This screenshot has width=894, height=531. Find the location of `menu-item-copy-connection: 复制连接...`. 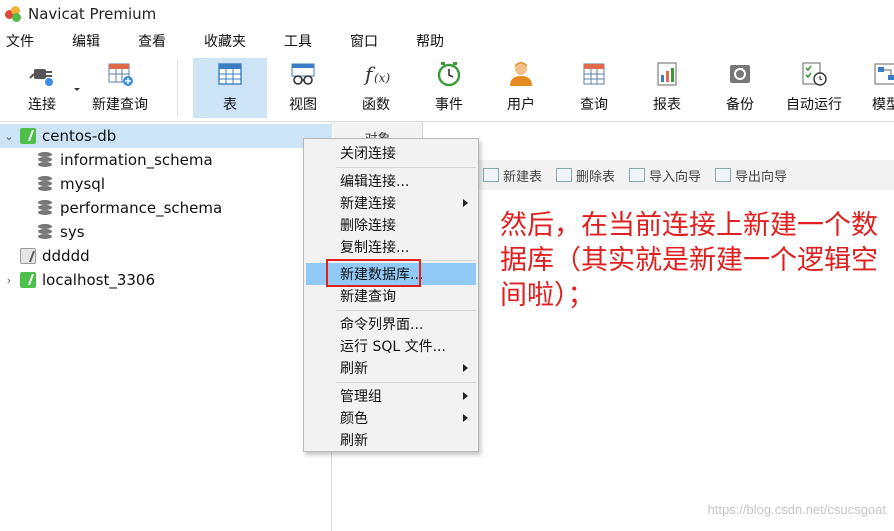

menu-item-copy-connection: 复制连接... is located at coordinates (391, 247).